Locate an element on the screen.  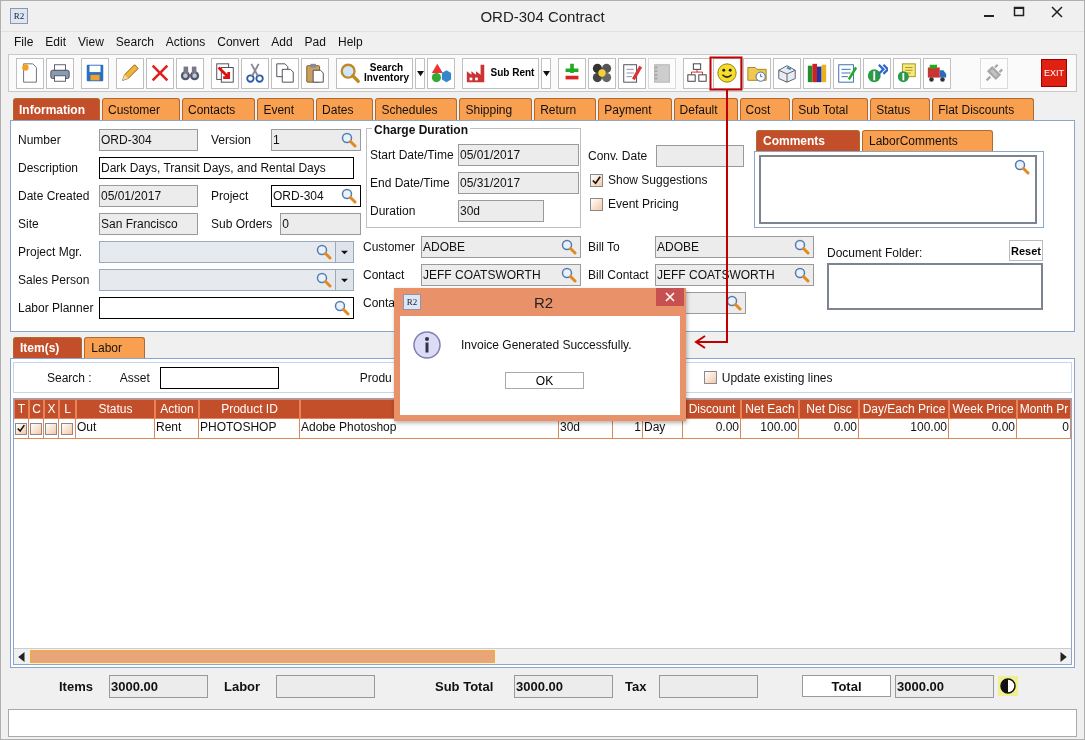
tab: Contacts is located at coordinates (219, 109).